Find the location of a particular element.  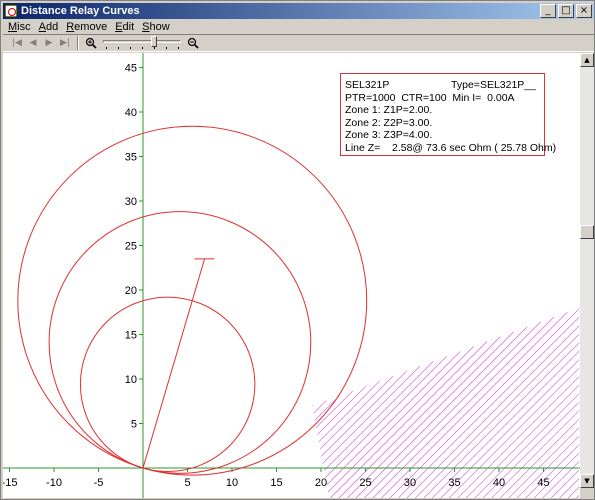

y-tick-label: 30 is located at coordinates (131, 202).